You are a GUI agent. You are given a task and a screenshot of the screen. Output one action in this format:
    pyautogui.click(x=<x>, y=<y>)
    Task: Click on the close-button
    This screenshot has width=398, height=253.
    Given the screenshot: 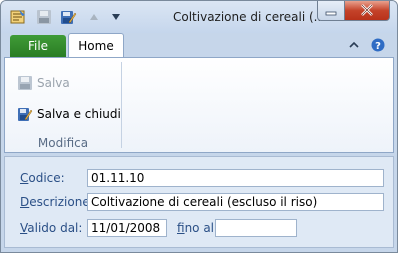 What is the action you would take?
    pyautogui.click(x=367, y=11)
    